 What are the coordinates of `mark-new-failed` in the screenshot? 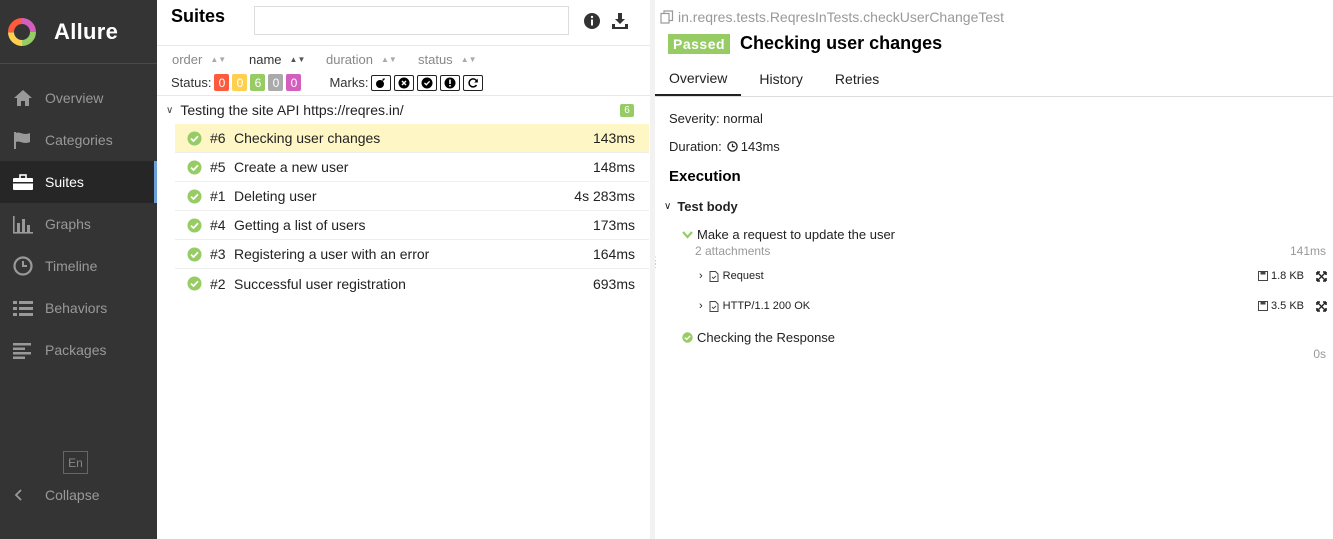 It's located at (404, 82).